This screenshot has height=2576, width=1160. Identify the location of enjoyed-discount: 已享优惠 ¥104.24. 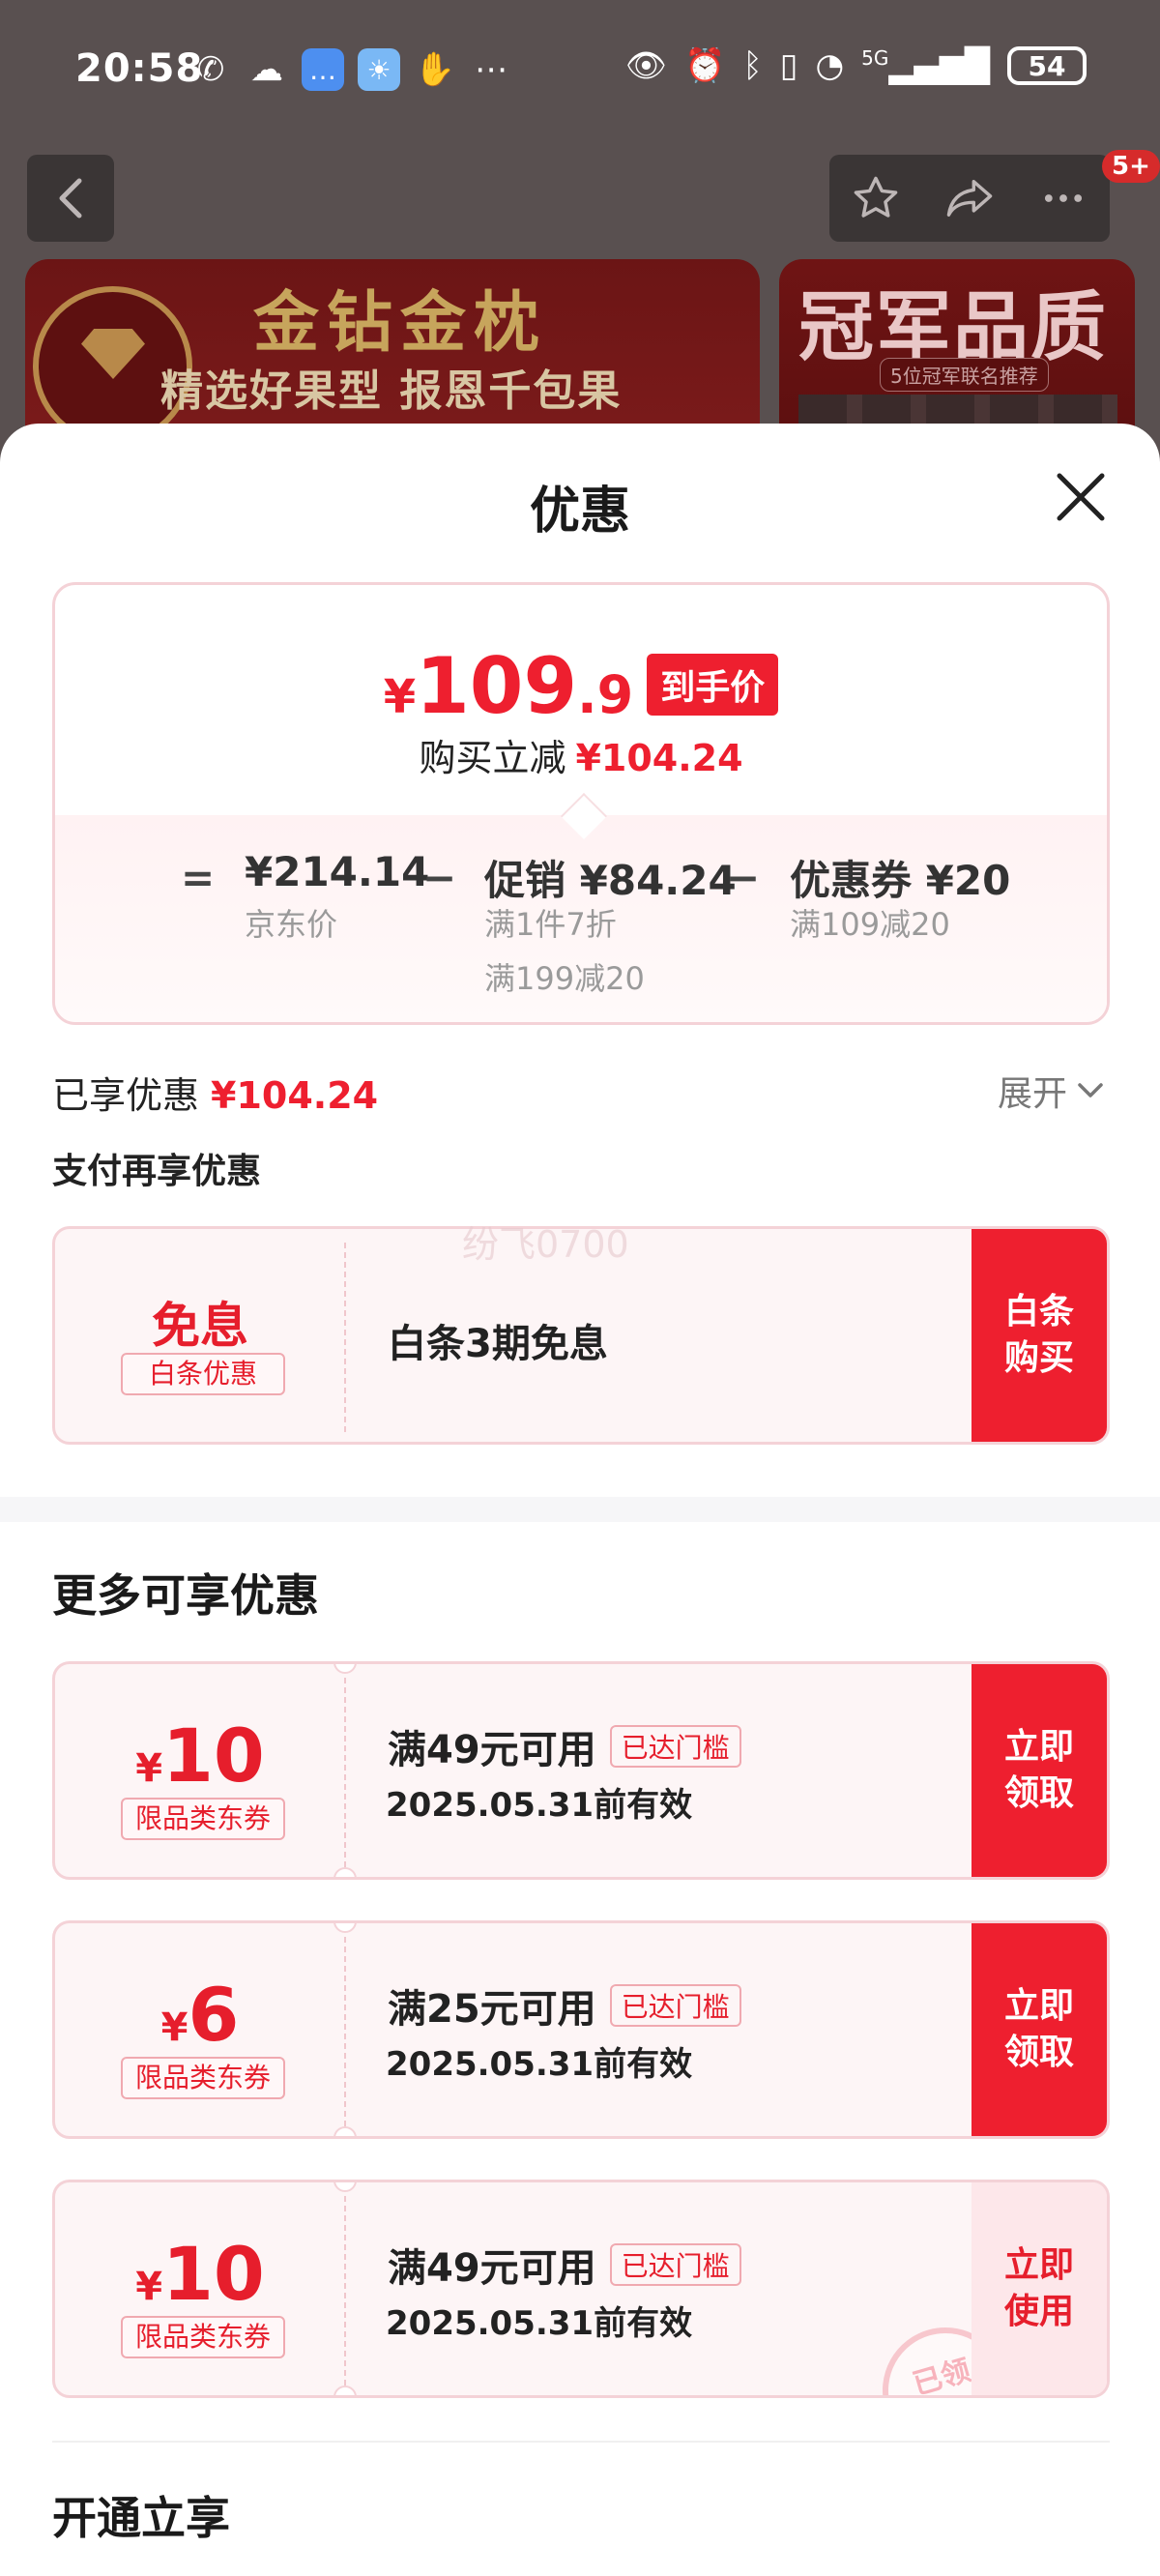
(215, 1092).